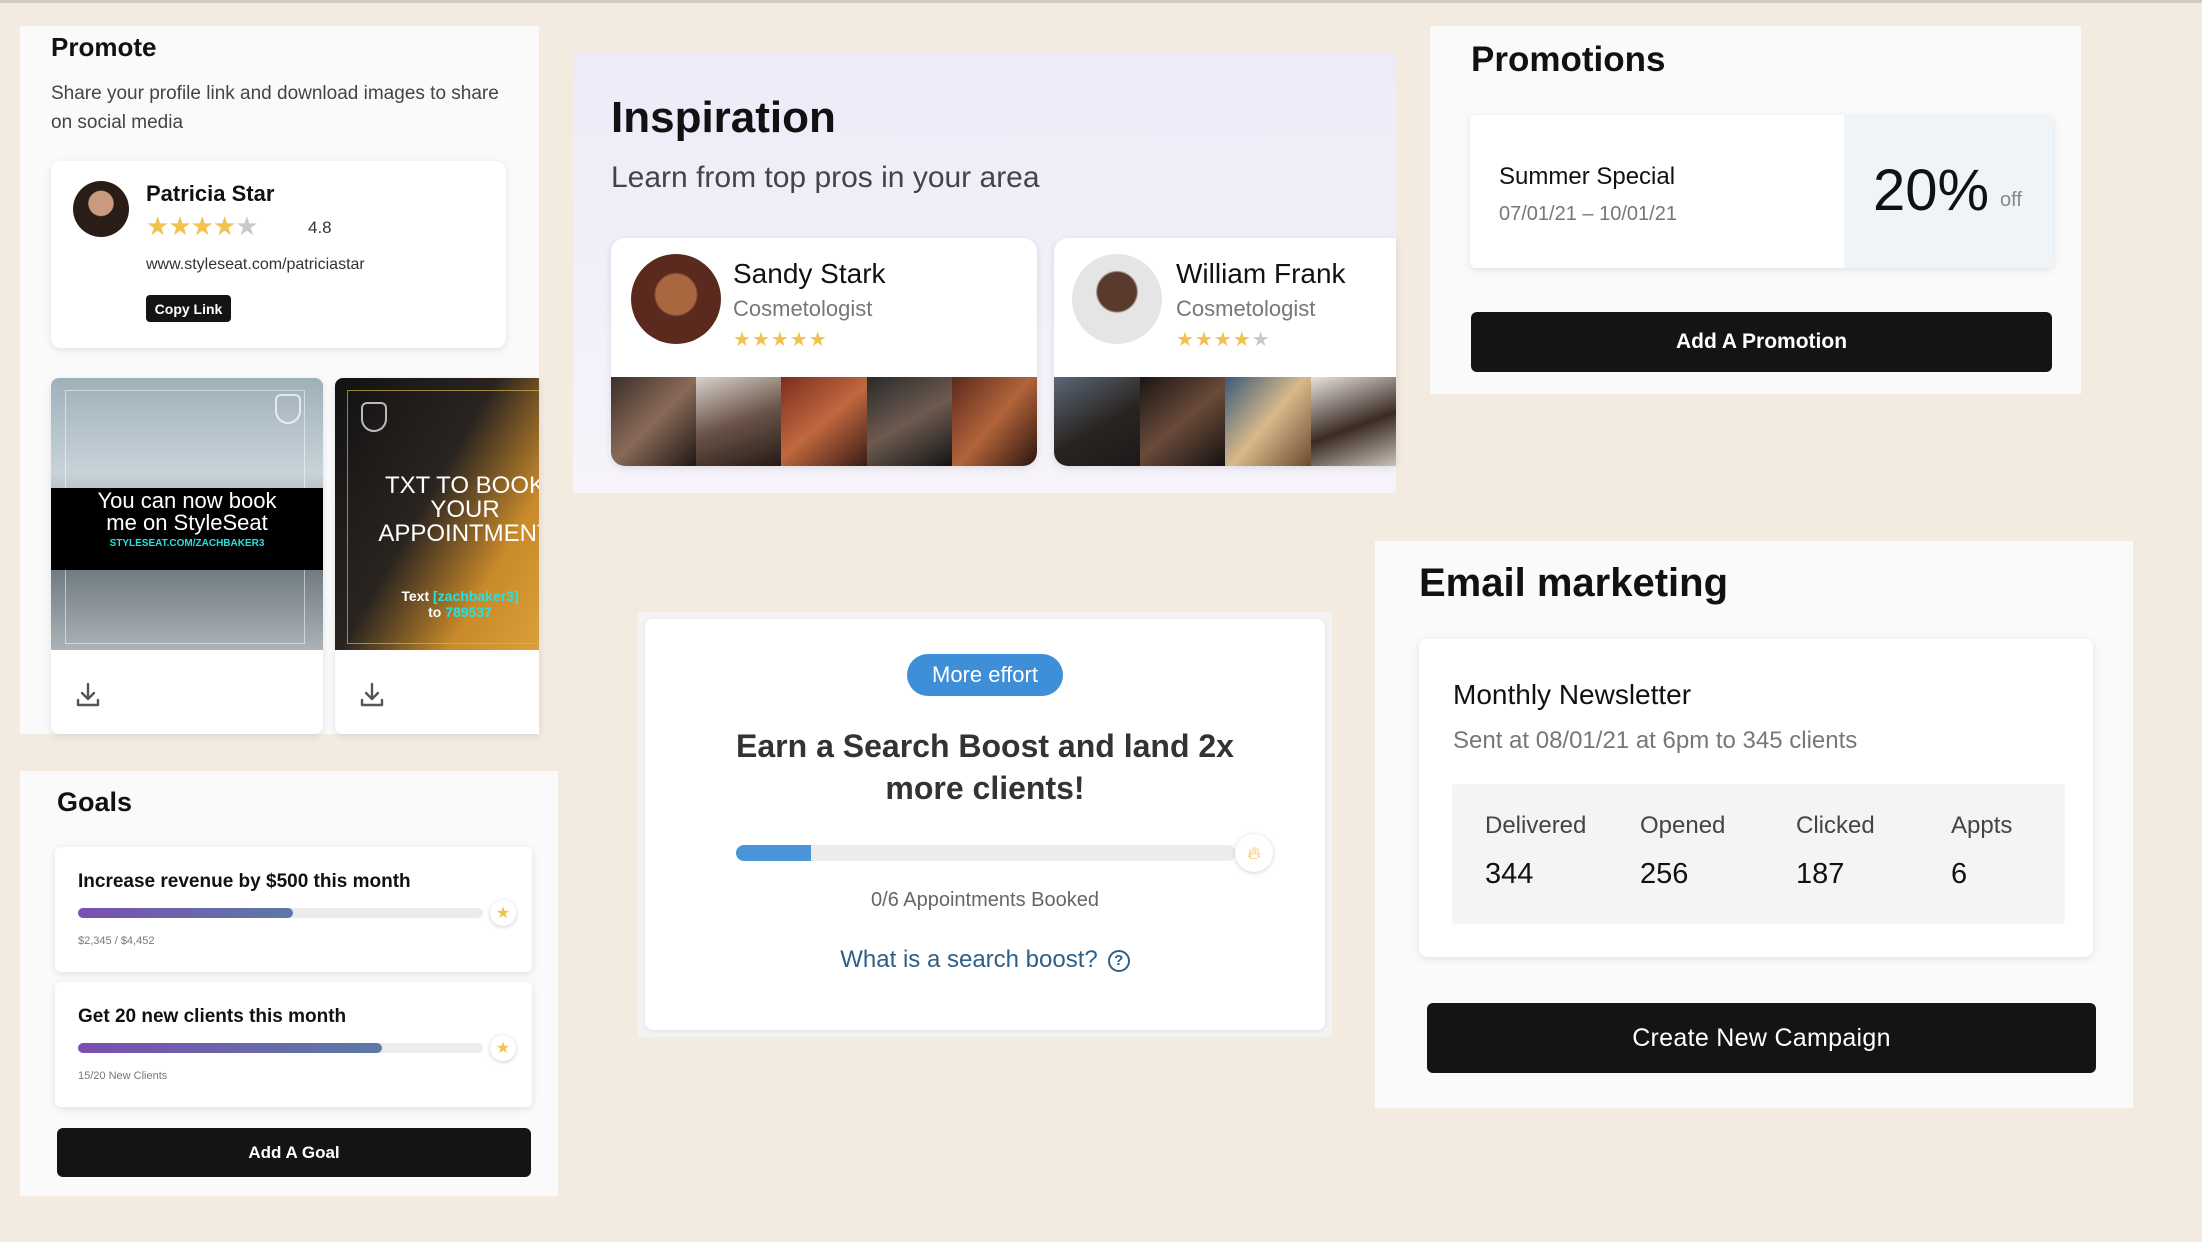  Describe the element at coordinates (1568, 59) in the screenshot. I see `promotions-title: Promotions` at that location.